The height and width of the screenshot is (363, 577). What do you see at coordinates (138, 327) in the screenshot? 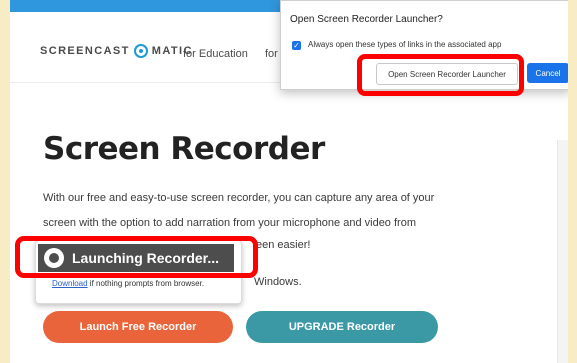
I see `launch-free-recorder-button: Launch Free Recorder` at bounding box center [138, 327].